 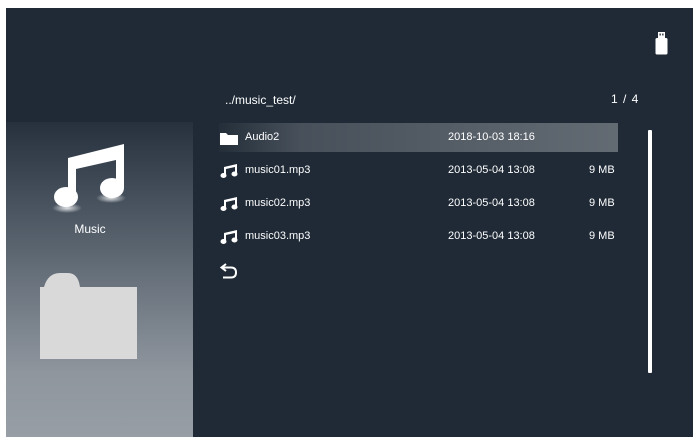 What do you see at coordinates (418, 170) in the screenshot?
I see `file-row: music01.mp3 2013-05-04 13:08 9 MB` at bounding box center [418, 170].